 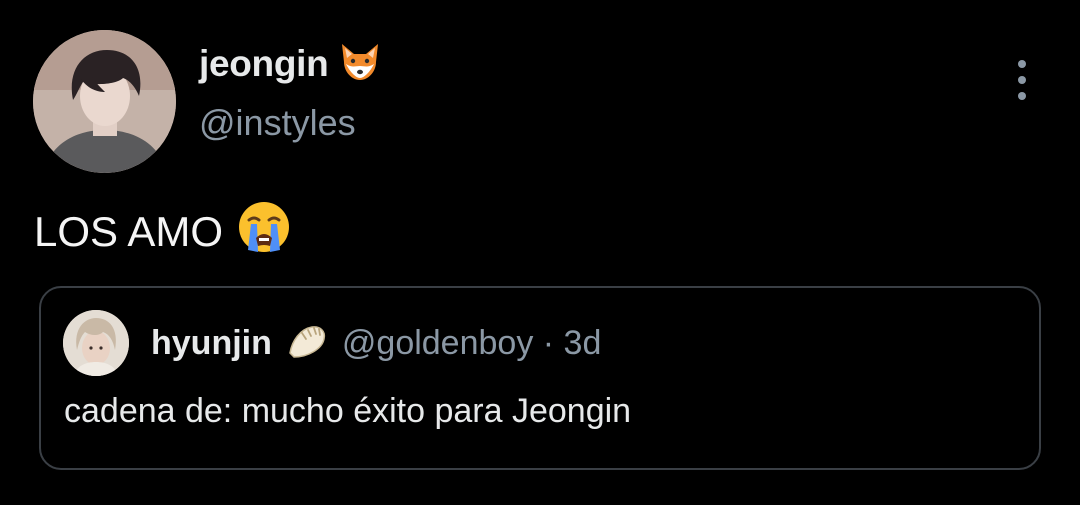 What do you see at coordinates (290, 123) in the screenshot?
I see `author-handle: @instyles` at bounding box center [290, 123].